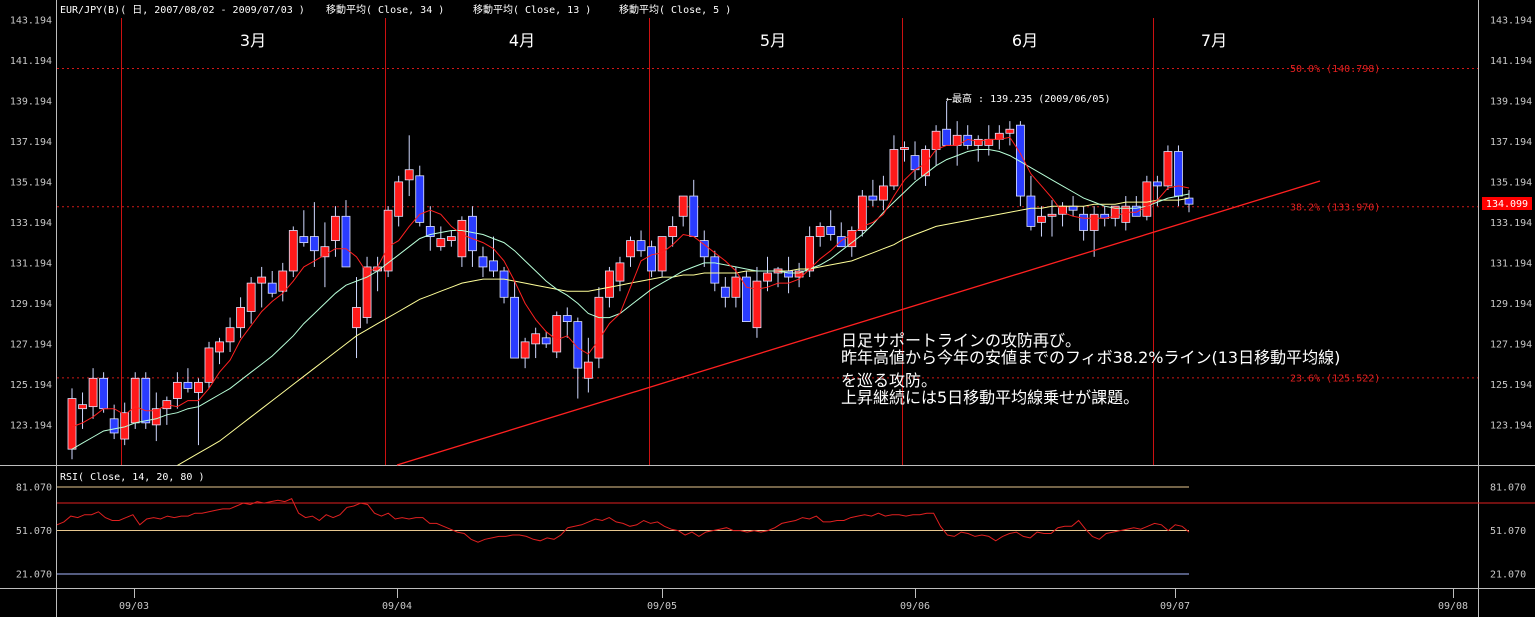  Describe the element at coordinates (1511, 304) in the screenshot. I see `y-tick-right: 129.194` at that location.